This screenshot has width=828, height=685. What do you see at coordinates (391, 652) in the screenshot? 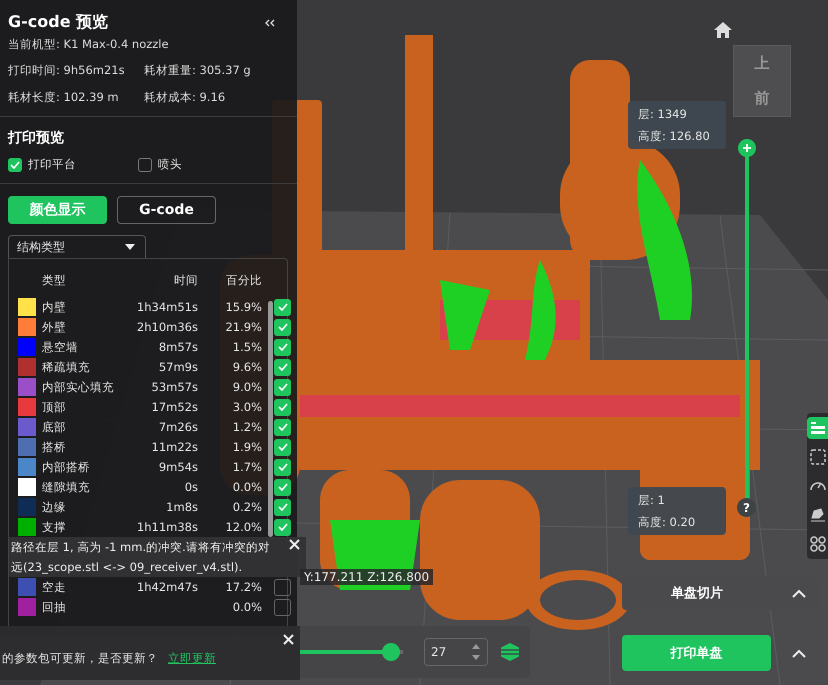
I see `slider-thumb` at bounding box center [391, 652].